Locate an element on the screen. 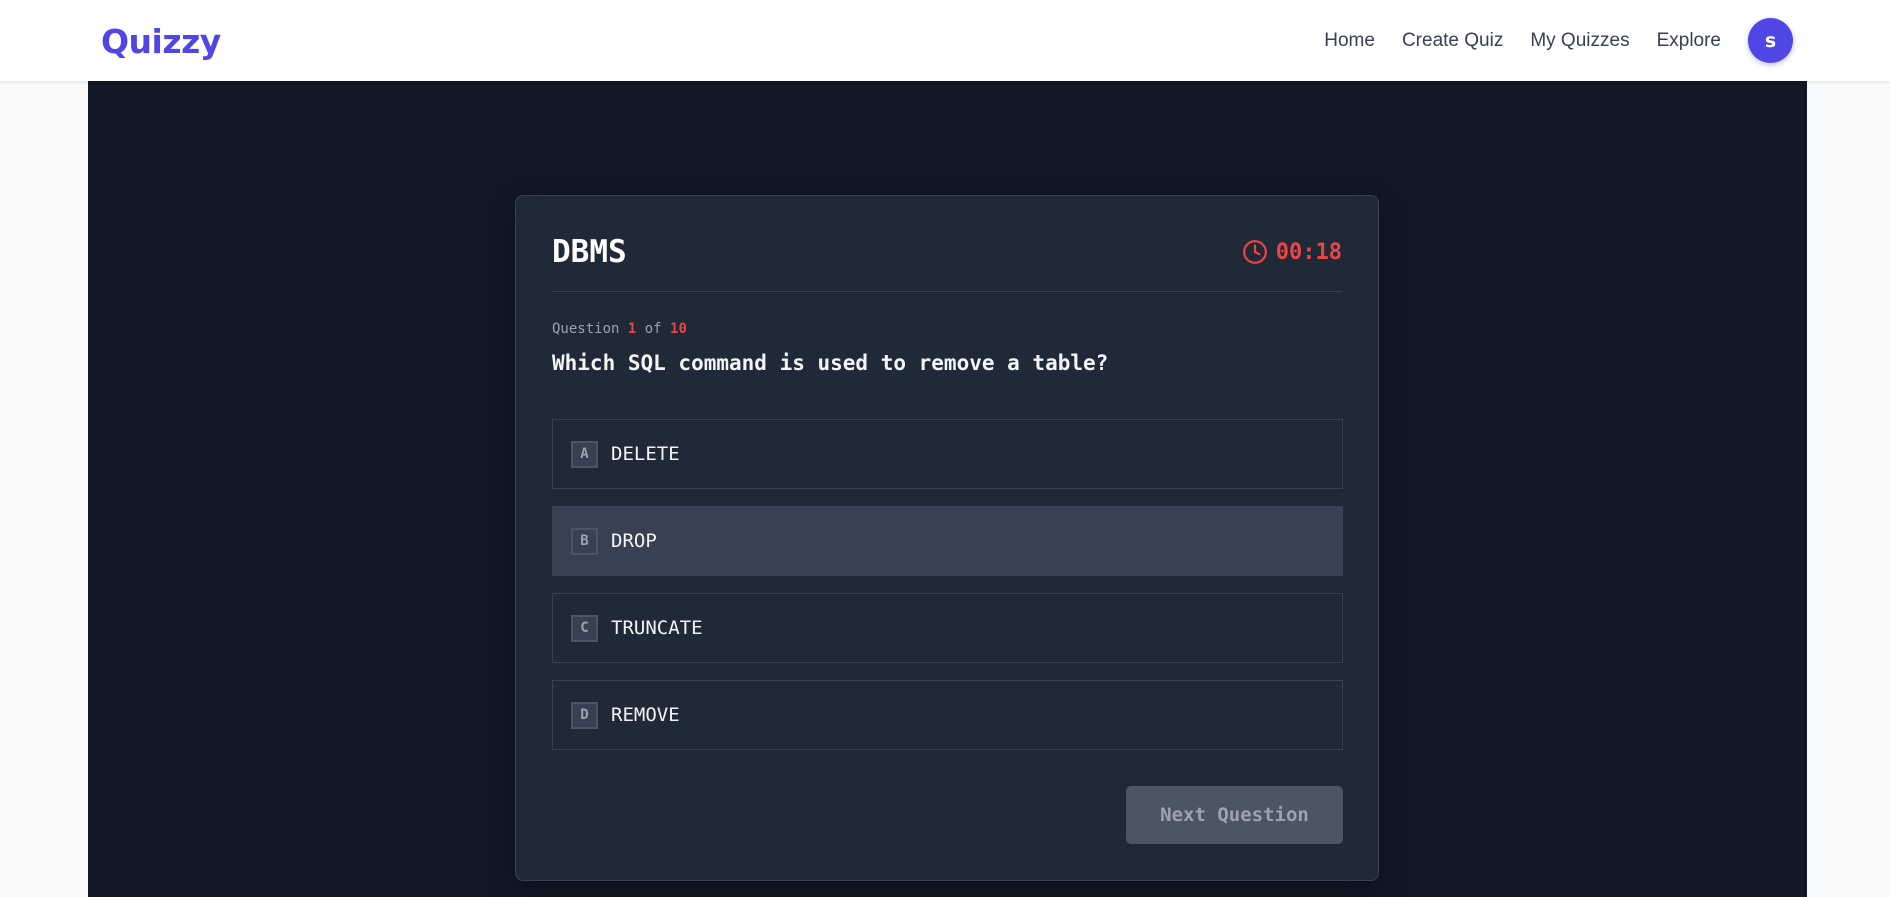 This screenshot has height=897, width=1890. progress-prefix: Question is located at coordinates (586, 329).